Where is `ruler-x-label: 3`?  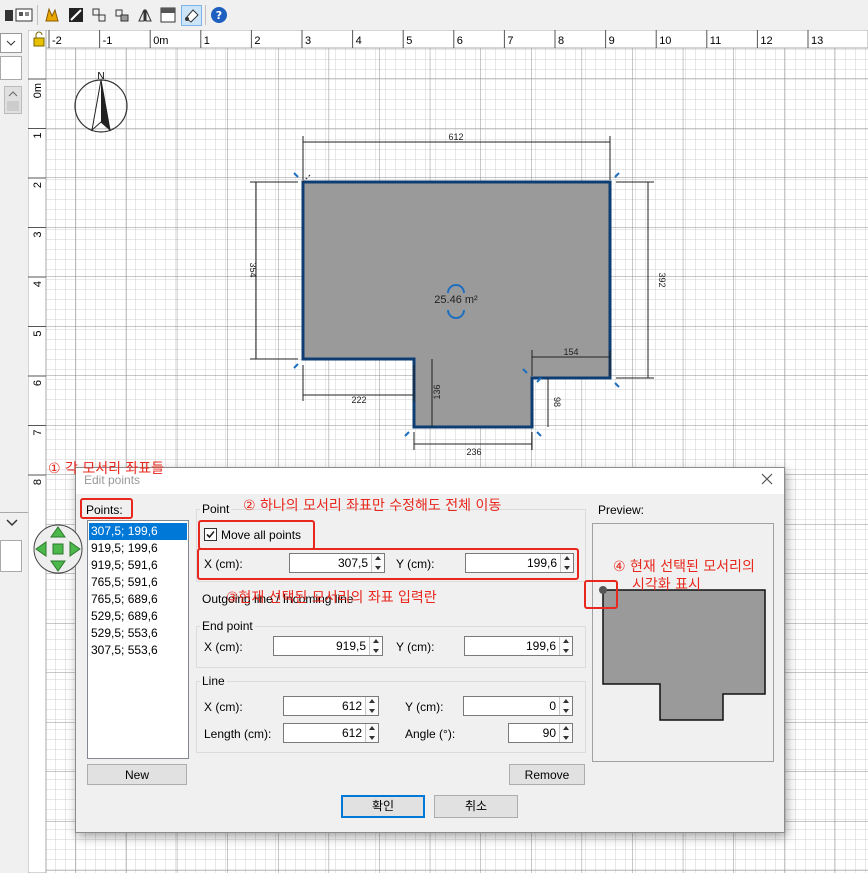
ruler-x-label: 3 is located at coordinates (308, 41).